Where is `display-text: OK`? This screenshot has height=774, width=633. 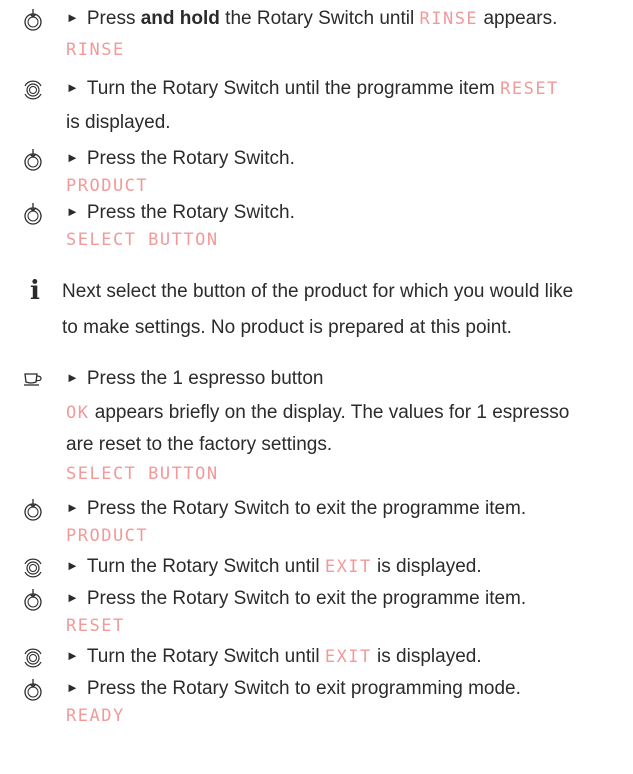 display-text: OK is located at coordinates (78, 413).